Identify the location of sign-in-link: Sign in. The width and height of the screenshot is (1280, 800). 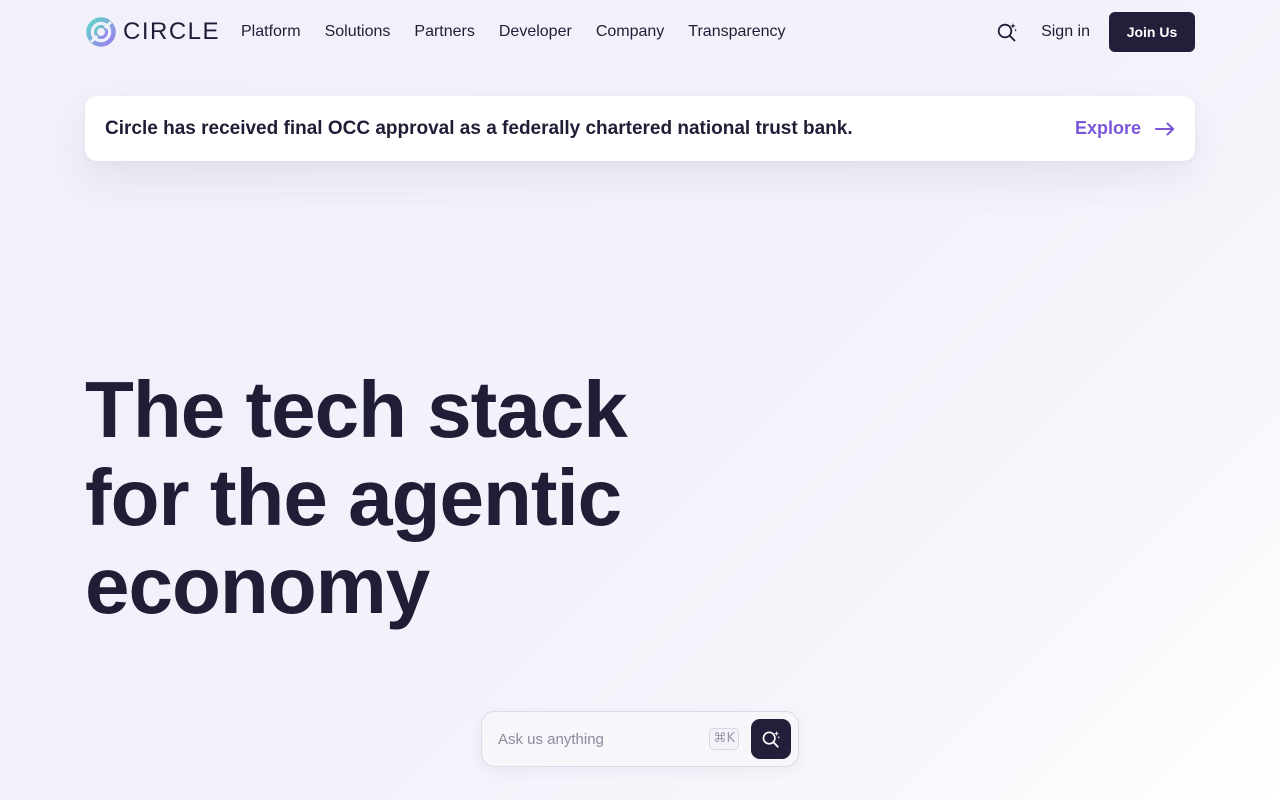
(1065, 32).